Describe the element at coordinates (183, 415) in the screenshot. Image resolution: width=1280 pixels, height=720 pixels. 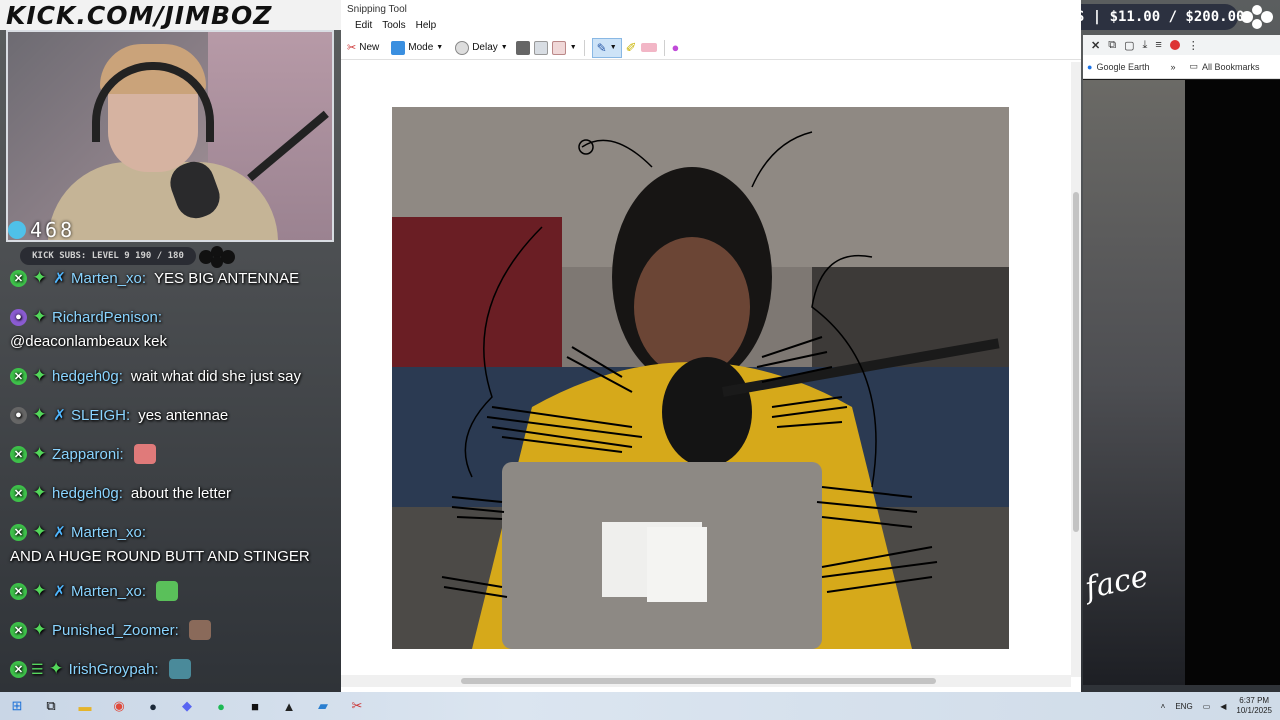
I see `chat-message-text: yes antennae` at that location.